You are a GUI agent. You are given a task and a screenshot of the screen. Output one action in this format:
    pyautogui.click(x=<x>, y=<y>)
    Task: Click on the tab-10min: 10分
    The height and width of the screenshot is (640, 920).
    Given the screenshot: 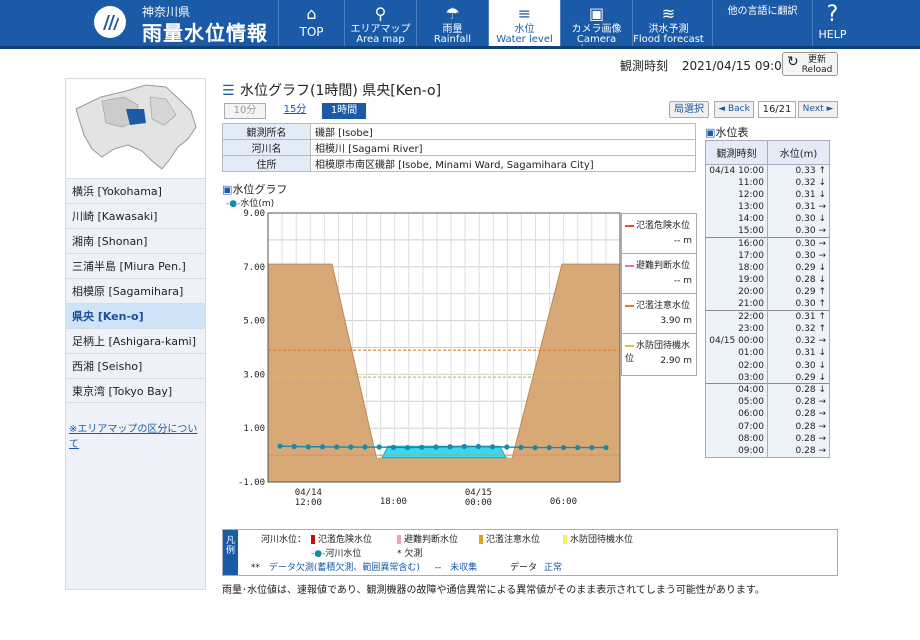 What is the action you would take?
    pyautogui.click(x=245, y=111)
    